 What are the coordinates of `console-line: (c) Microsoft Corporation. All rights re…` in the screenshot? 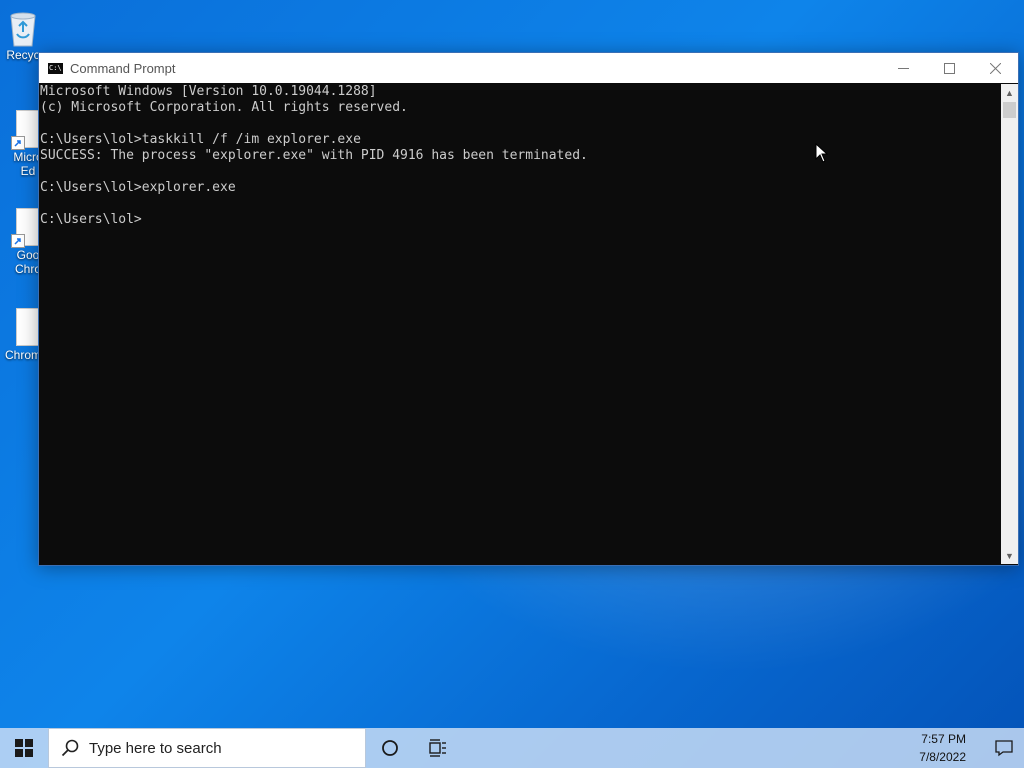 It's located at (224, 107).